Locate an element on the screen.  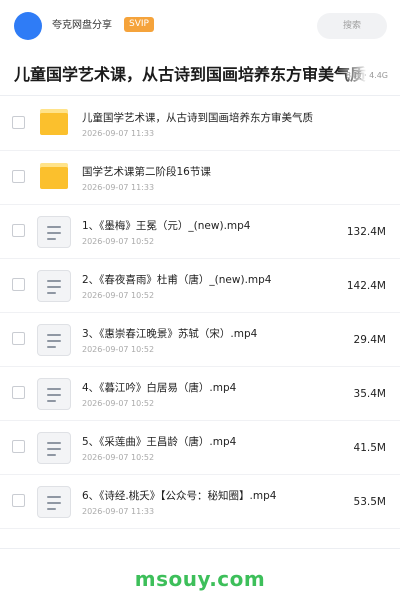
item-name: 国学艺术课第二阶段16节课 is located at coordinates (146, 172).